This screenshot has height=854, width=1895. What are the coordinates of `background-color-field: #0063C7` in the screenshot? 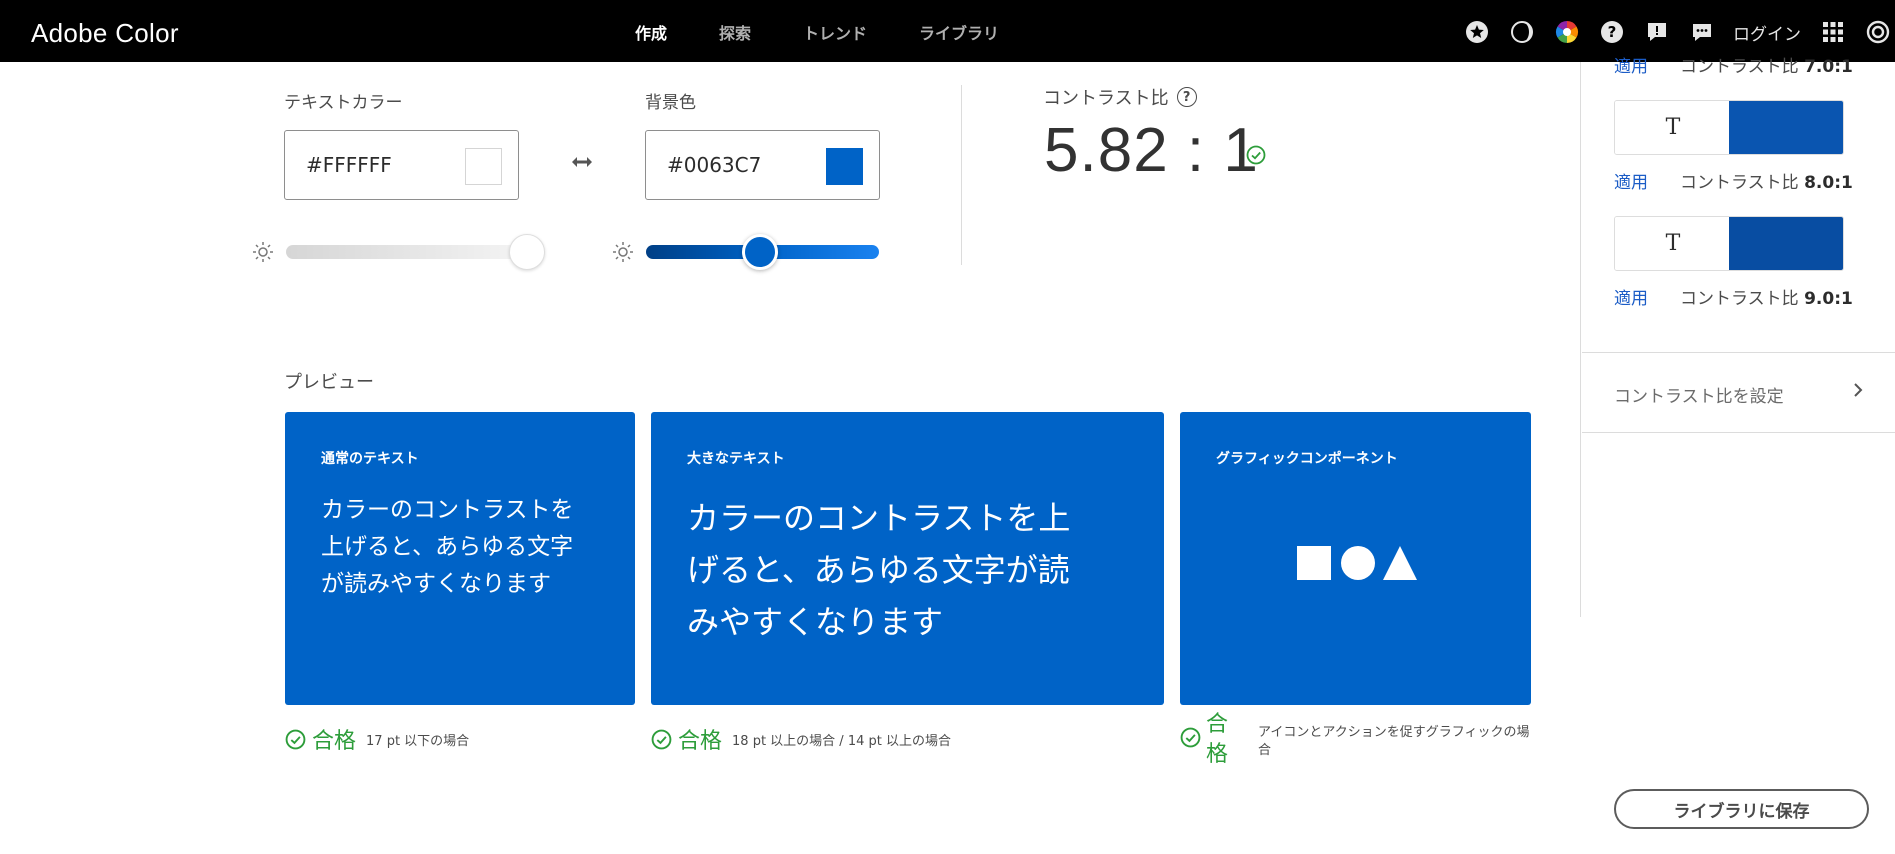 It's located at (762, 165).